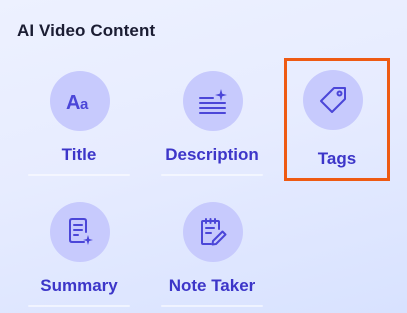 This screenshot has width=407, height=313. Describe the element at coordinates (79, 285) in the screenshot. I see `tool-card-label: Summary` at that location.